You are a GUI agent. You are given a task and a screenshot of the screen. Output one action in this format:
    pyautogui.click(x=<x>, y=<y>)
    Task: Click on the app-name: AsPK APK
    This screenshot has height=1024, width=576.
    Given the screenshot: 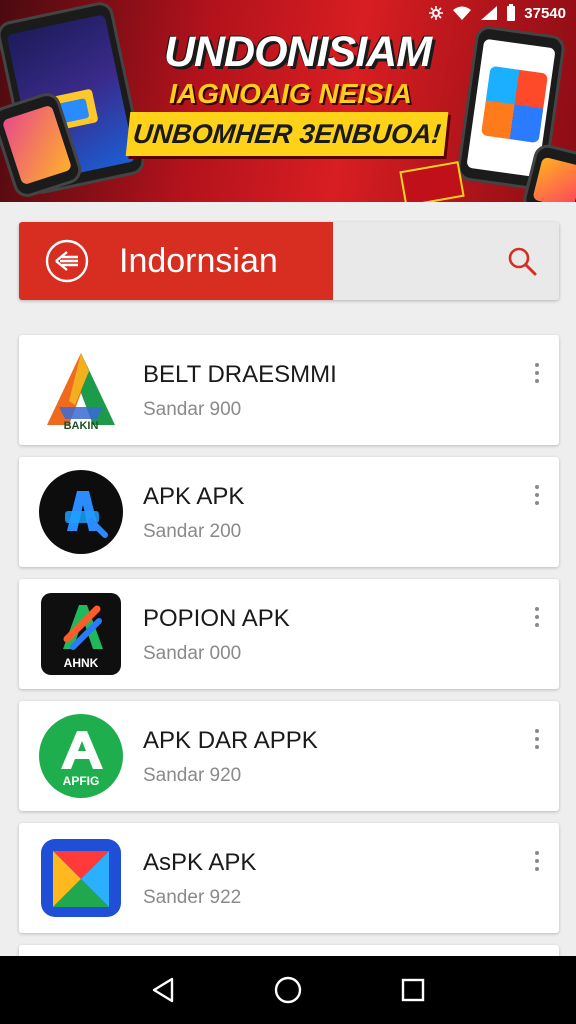 What is the action you would take?
    pyautogui.click(x=200, y=862)
    